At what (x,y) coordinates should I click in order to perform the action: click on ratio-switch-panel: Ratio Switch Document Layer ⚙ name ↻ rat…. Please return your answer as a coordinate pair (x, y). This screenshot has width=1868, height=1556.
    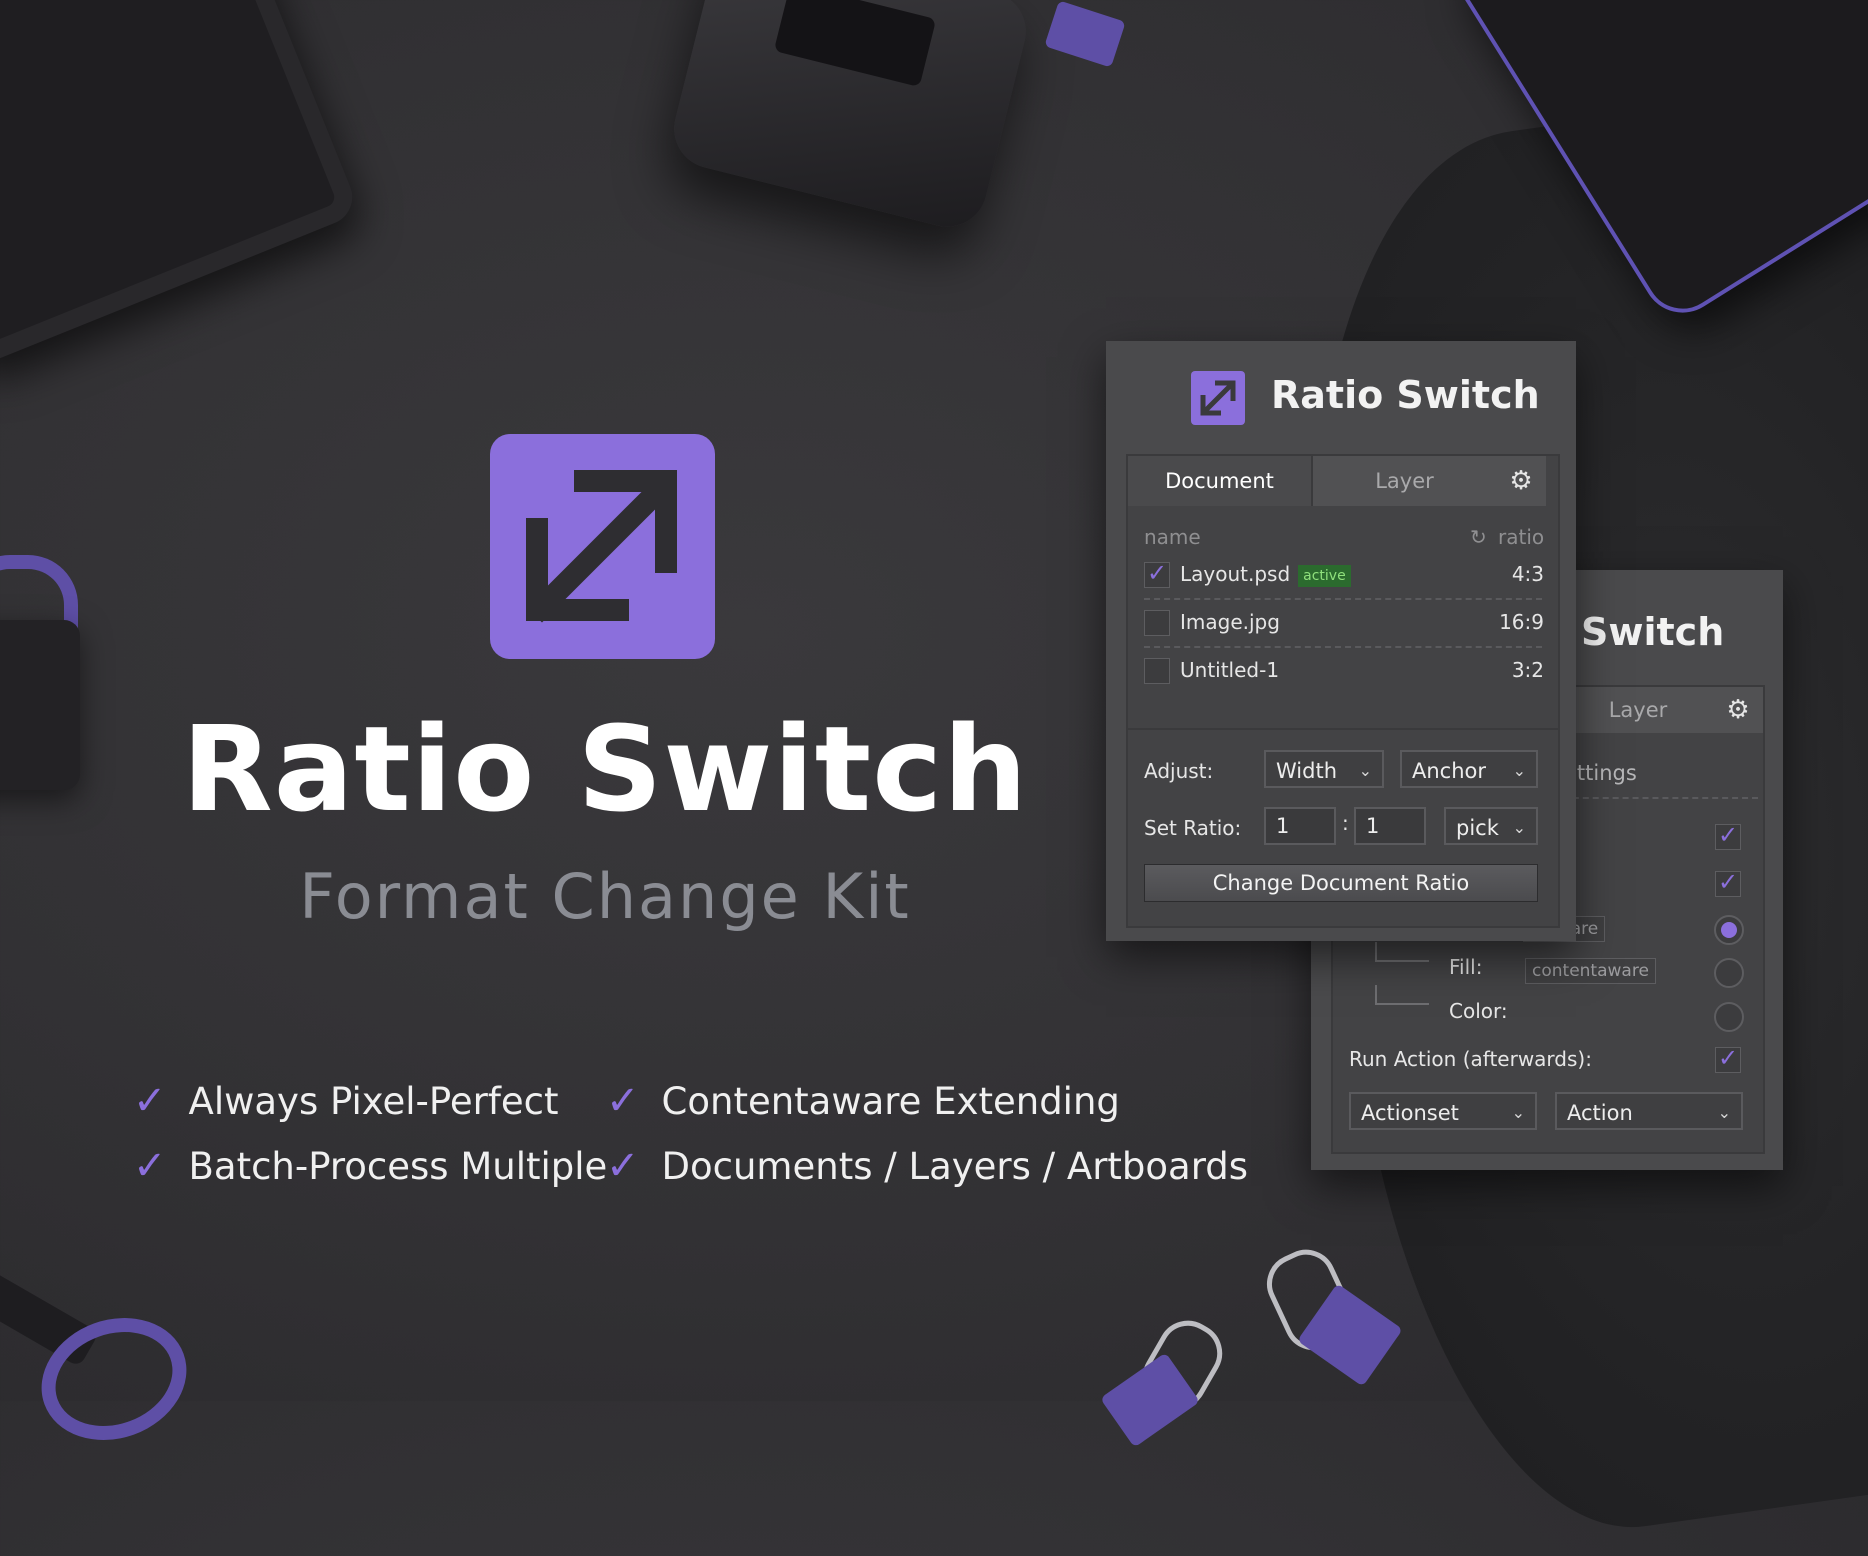
    Looking at the image, I should click on (1341, 641).